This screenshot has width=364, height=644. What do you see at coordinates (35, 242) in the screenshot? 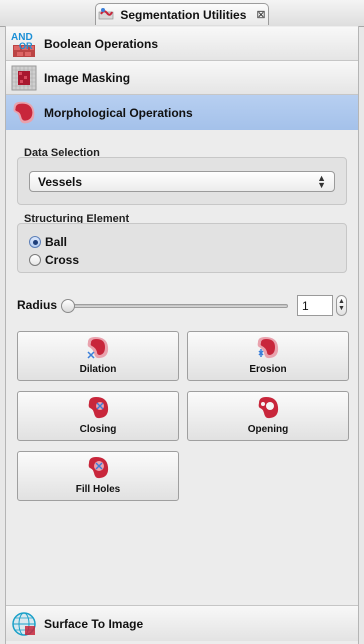
I see `radio-ball-indicator` at bounding box center [35, 242].